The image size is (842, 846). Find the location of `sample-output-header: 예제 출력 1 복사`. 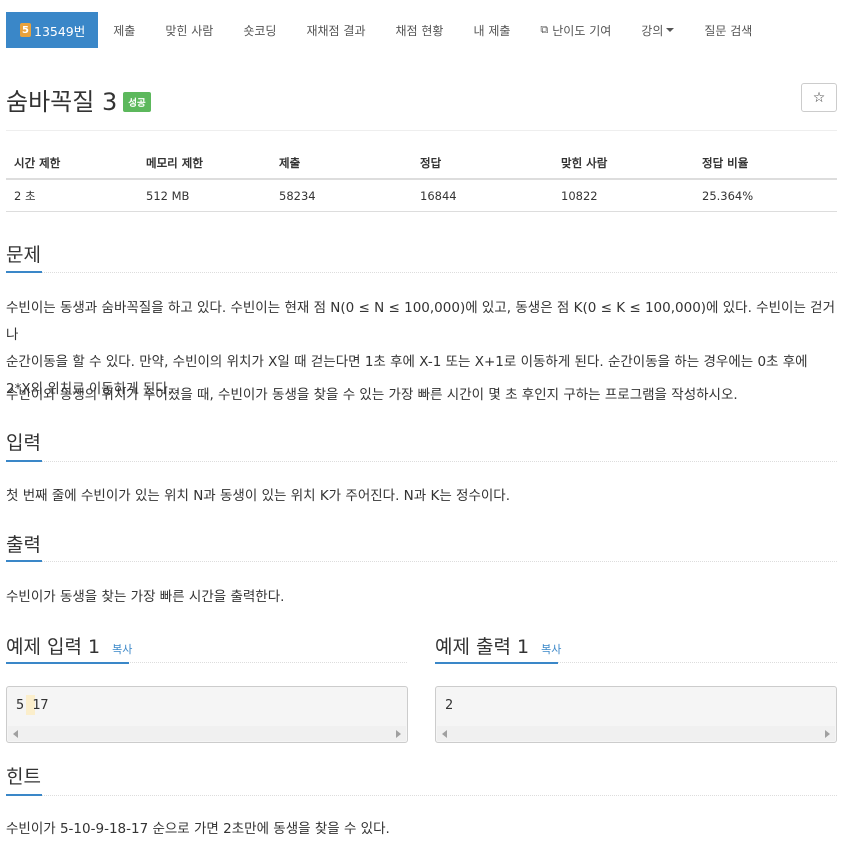

sample-output-header: 예제 출력 1 복사 is located at coordinates (498, 645).